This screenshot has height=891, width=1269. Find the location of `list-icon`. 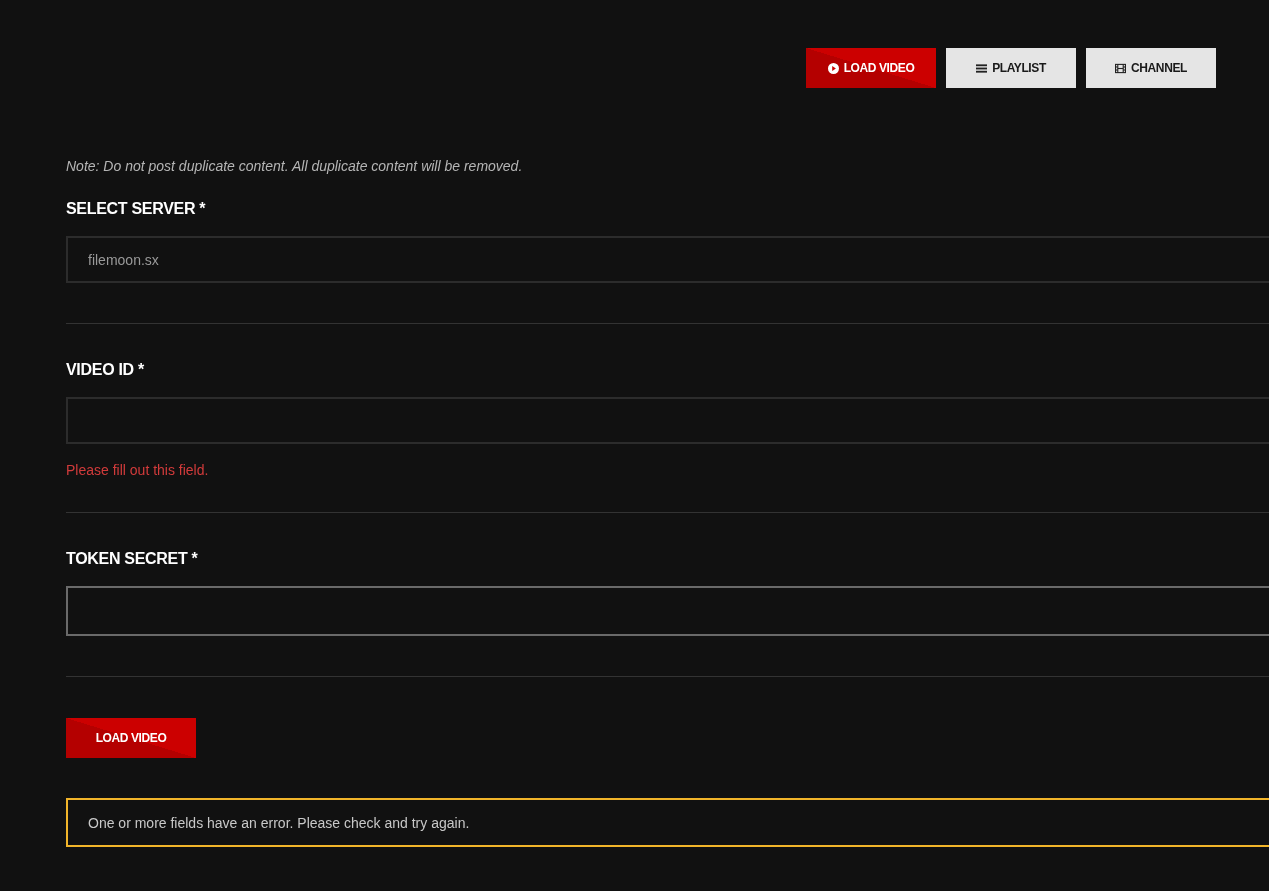

list-icon is located at coordinates (982, 68).